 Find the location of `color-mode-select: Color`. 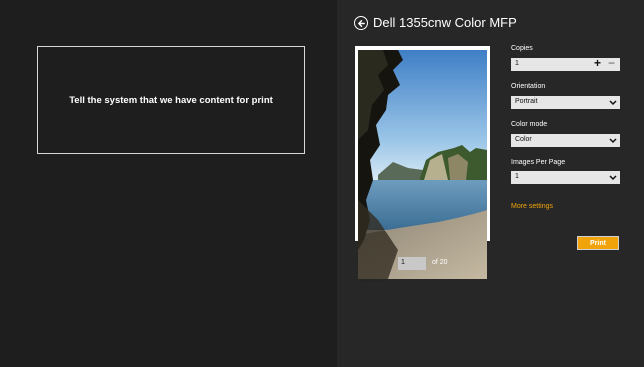

color-mode-select: Color is located at coordinates (565, 140).